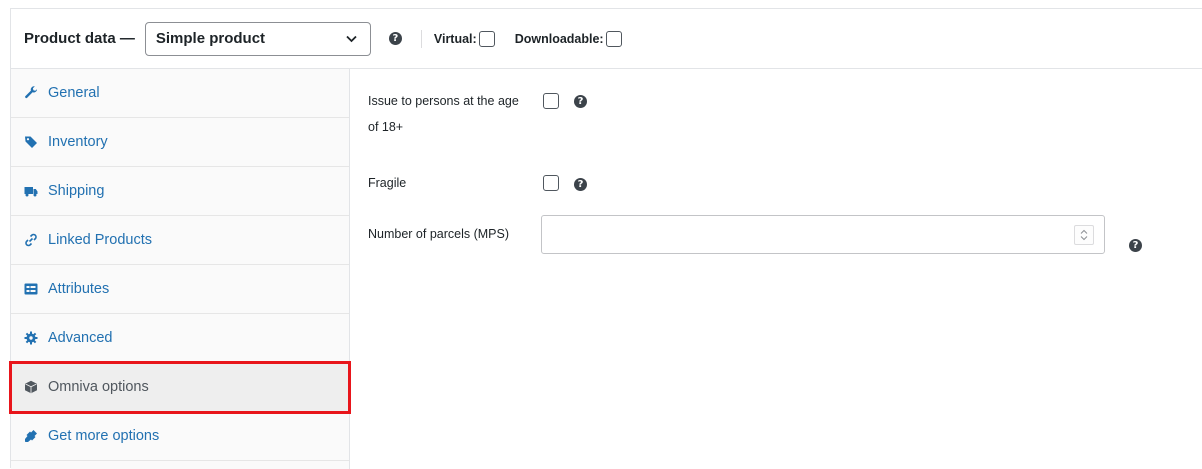  I want to click on product-type-value: Simple product, so click(210, 38).